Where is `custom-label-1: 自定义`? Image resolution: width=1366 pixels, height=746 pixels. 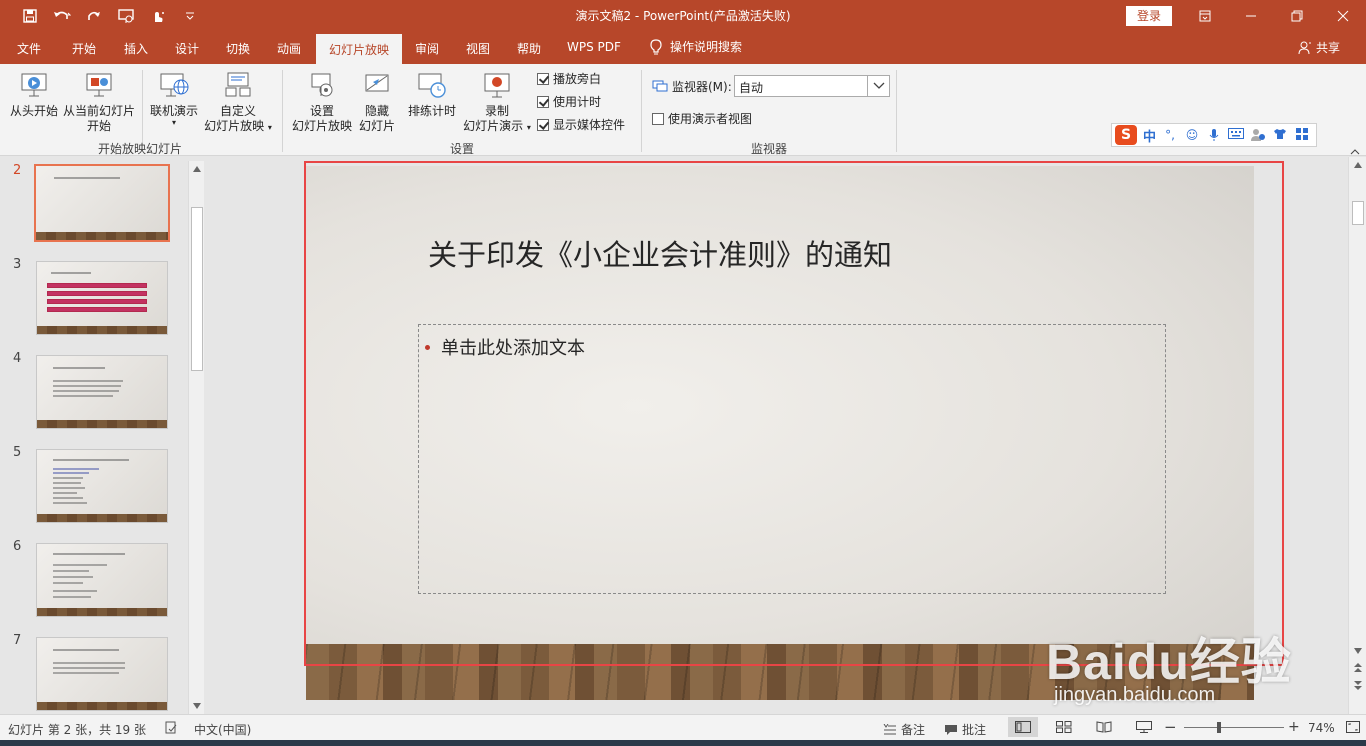 custom-label-1: 自定义 is located at coordinates (237, 111).